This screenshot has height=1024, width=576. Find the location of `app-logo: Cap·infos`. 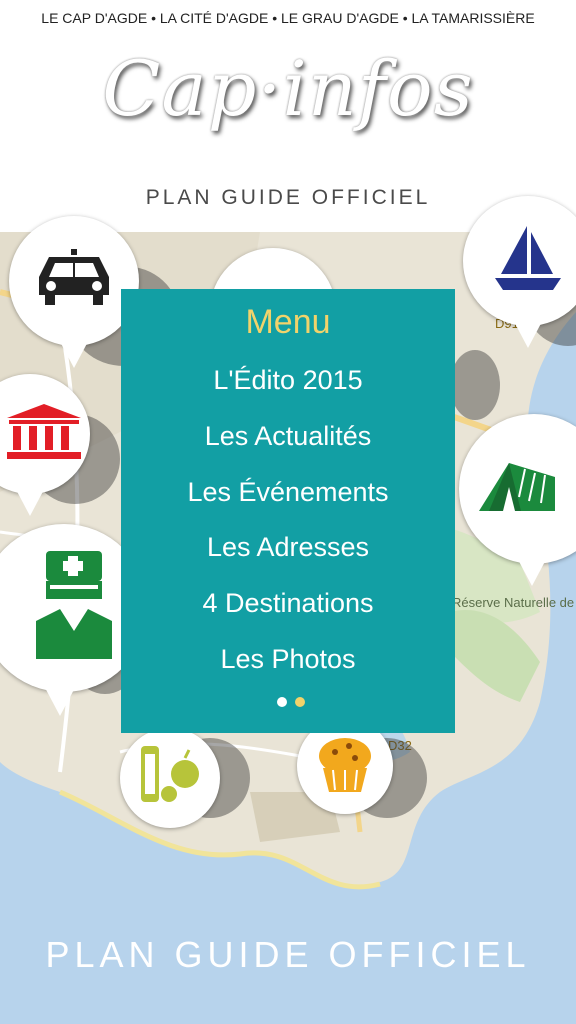

app-logo: Cap·infos is located at coordinates (288, 88).